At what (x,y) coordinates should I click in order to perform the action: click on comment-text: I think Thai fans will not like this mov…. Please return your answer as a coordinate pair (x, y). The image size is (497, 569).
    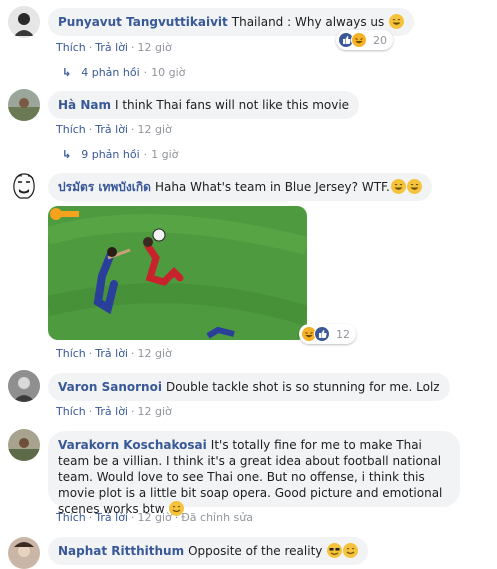
    Looking at the image, I should click on (232, 105).